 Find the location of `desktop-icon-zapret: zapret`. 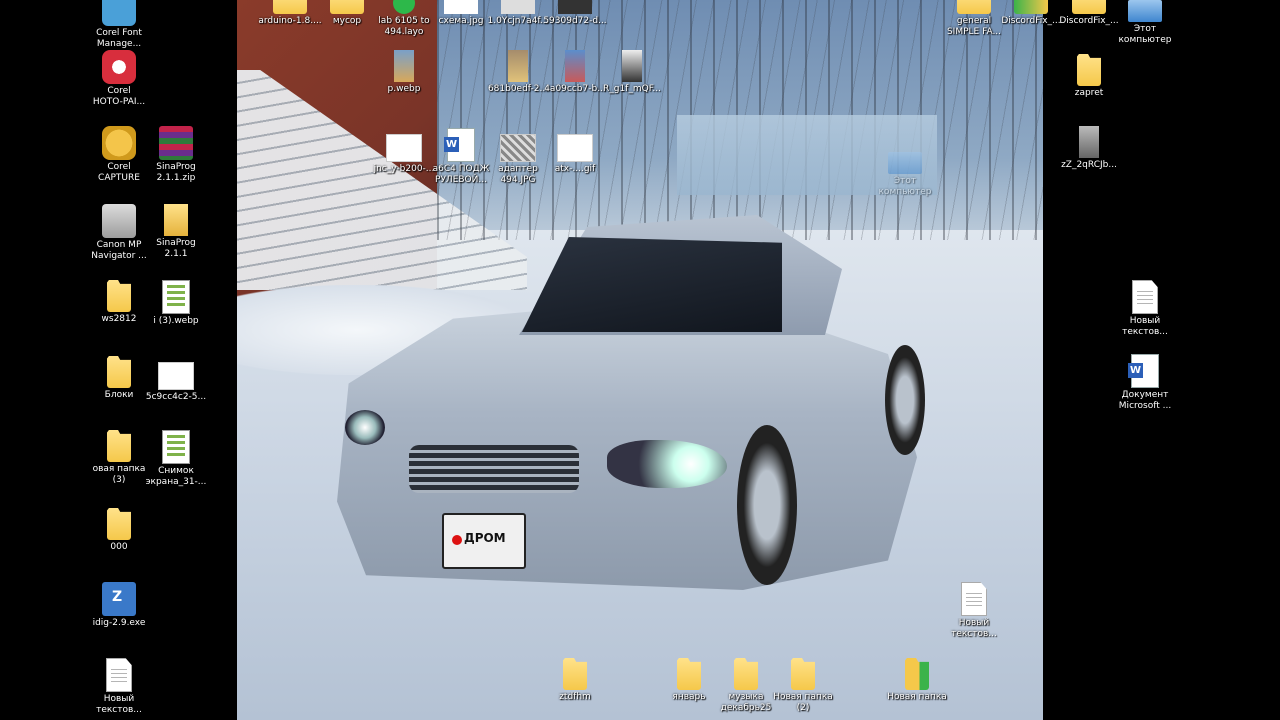

desktop-icon-zapret: zapret is located at coordinates (1089, 76).